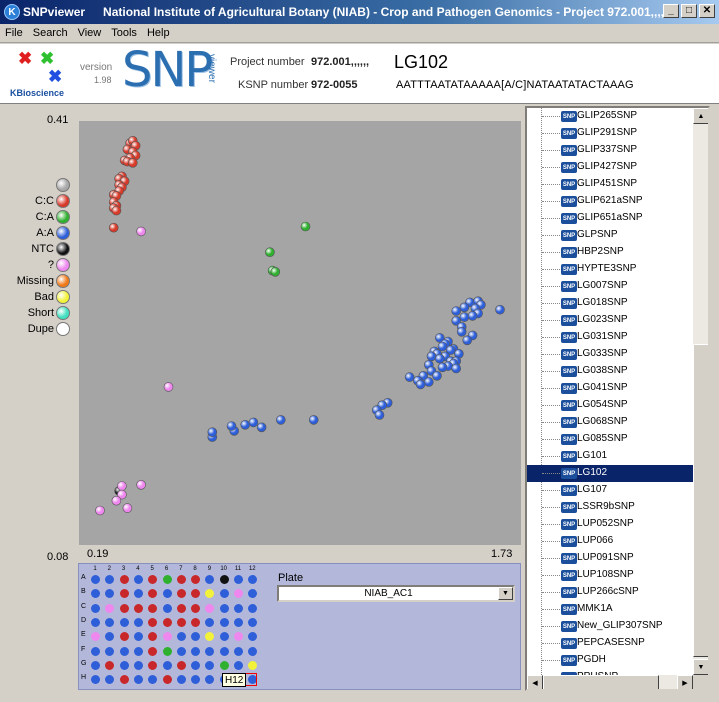  Describe the element at coordinates (14, 33) in the screenshot. I see `menu-file: File` at that location.